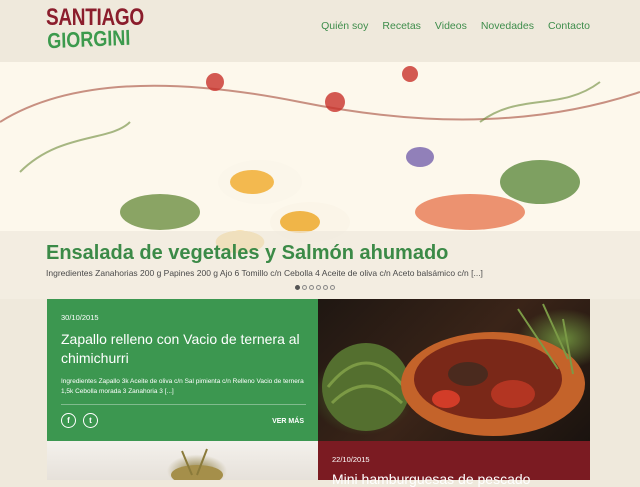 Image resolution: width=640 pixels, height=487 pixels. What do you see at coordinates (569, 26) in the screenshot?
I see `nav-item-contacto: Contacto` at bounding box center [569, 26].